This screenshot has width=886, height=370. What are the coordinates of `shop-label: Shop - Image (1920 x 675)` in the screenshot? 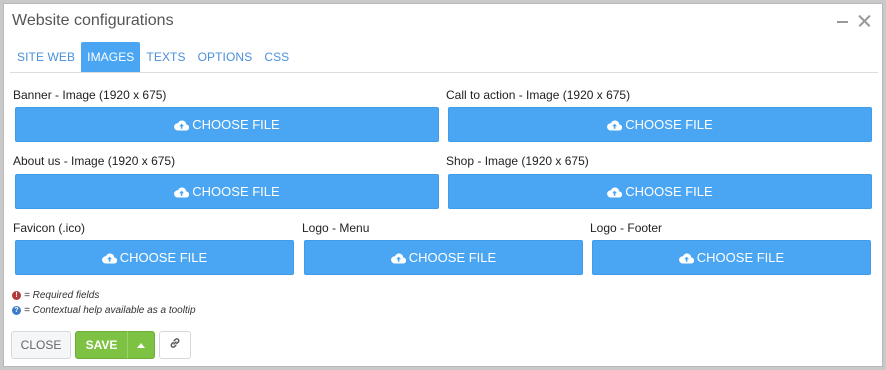 It's located at (517, 161).